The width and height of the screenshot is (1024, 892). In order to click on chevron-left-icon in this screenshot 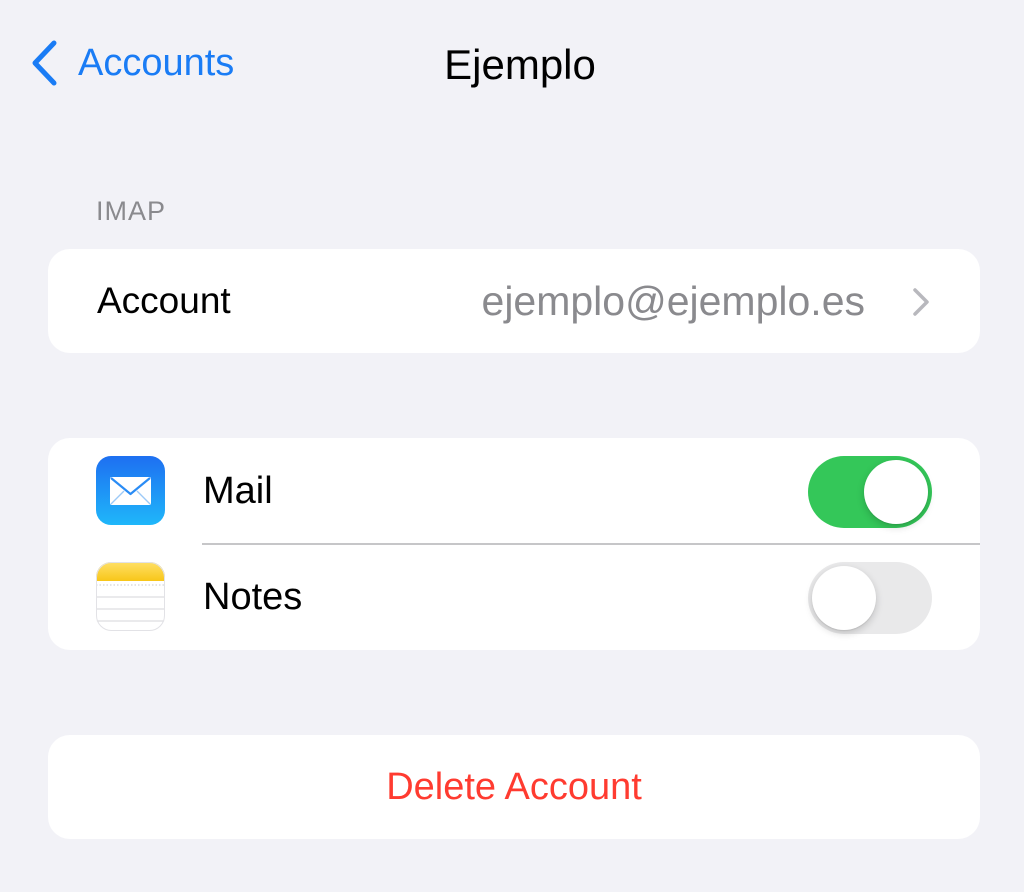, I will do `click(44, 63)`.